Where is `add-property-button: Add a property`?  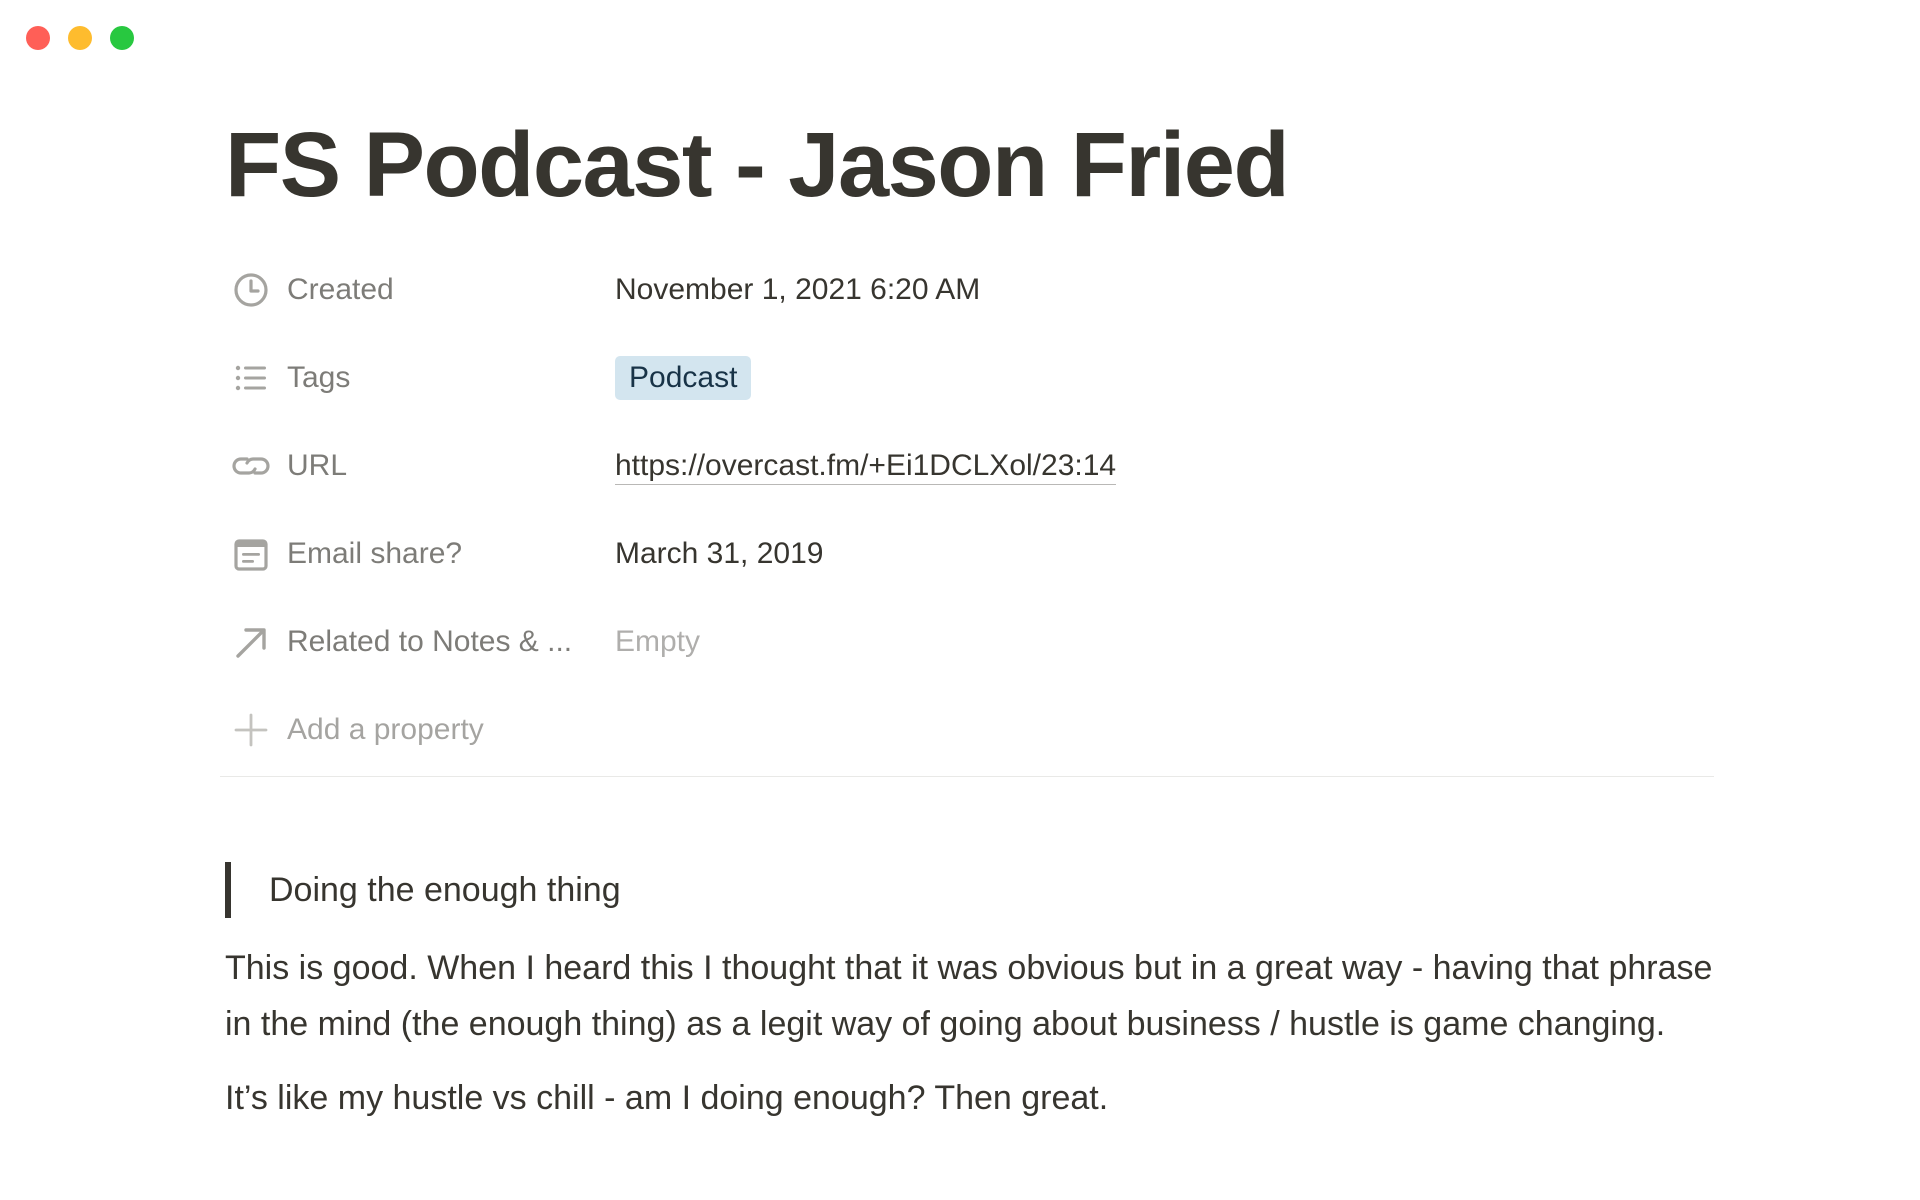 add-property-button: Add a property is located at coordinates (975, 730).